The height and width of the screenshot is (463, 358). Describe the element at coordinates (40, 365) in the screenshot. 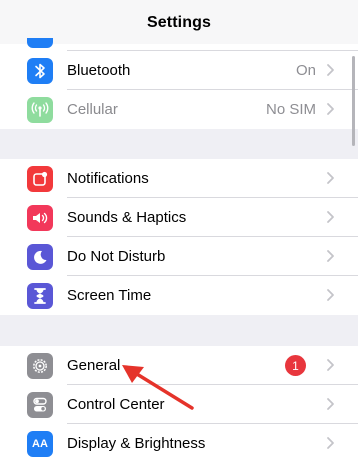

I see `gear-icon` at that location.